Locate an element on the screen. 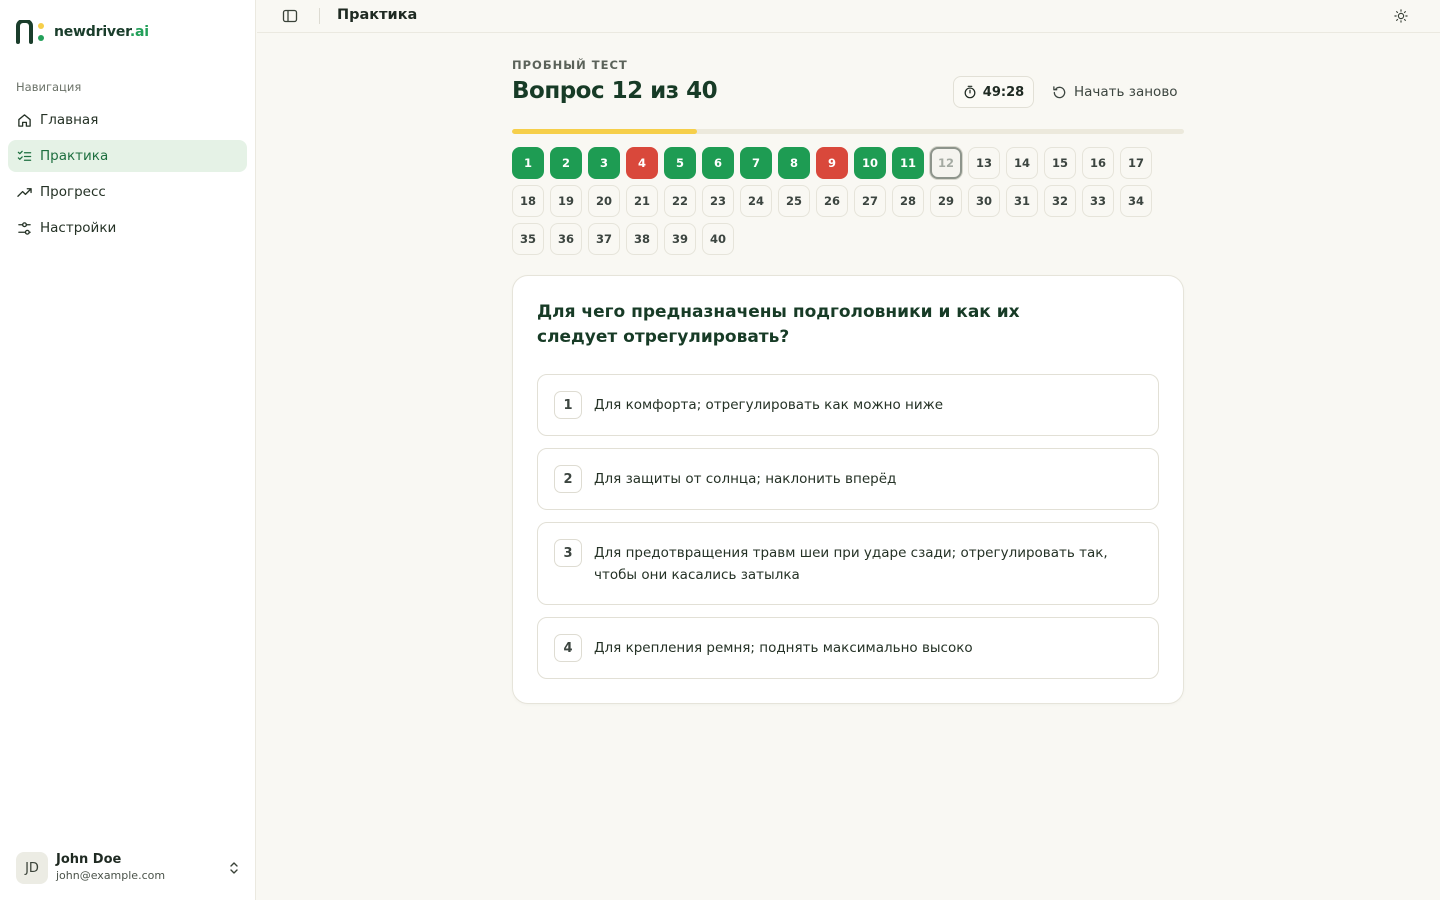 Image resolution: width=1440 pixels, height=900 pixels. test-progress-bar is located at coordinates (848, 131).